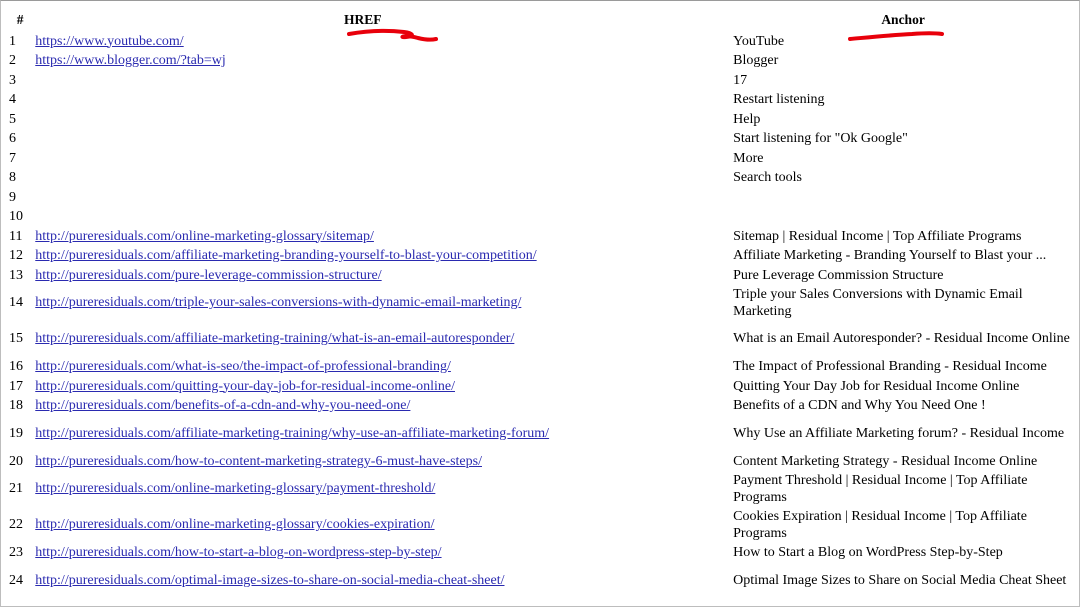  What do you see at coordinates (820, 138) in the screenshot?
I see `anchor-text: Start listening for "Ok Google"` at bounding box center [820, 138].